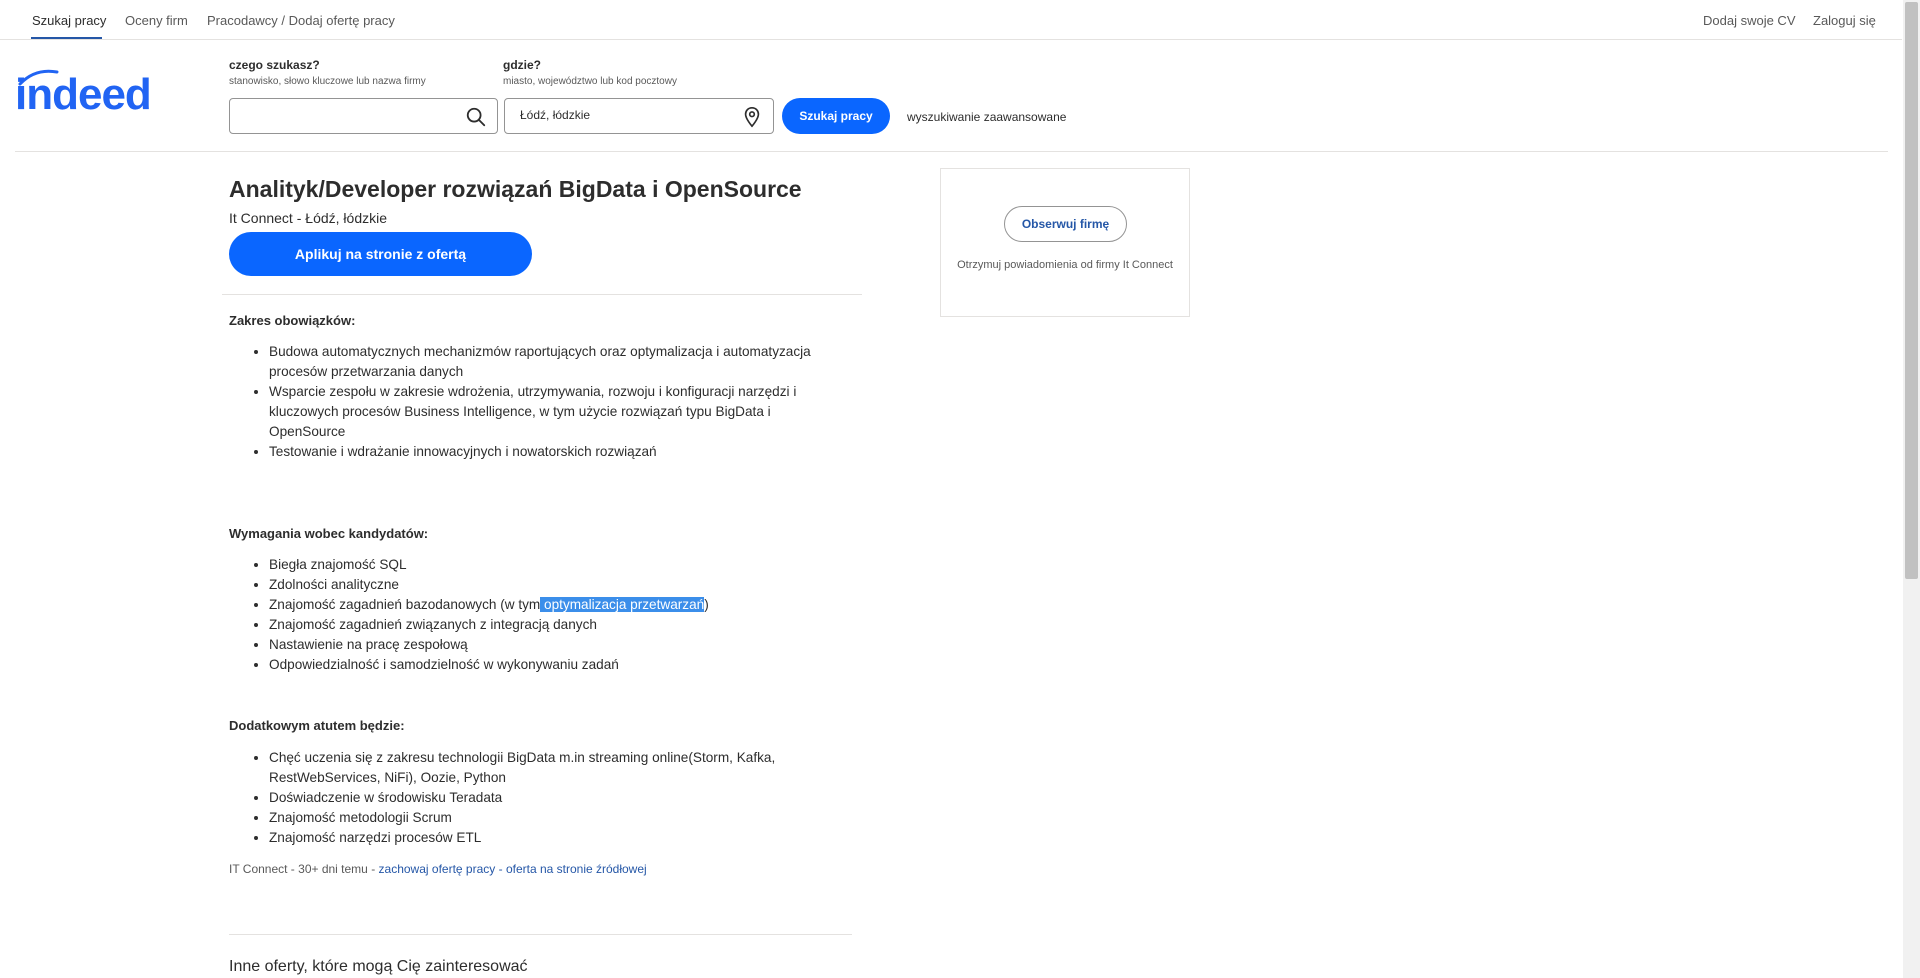  What do you see at coordinates (69, 20) in the screenshot?
I see `nav-find-jobs: Szukaj pracy` at bounding box center [69, 20].